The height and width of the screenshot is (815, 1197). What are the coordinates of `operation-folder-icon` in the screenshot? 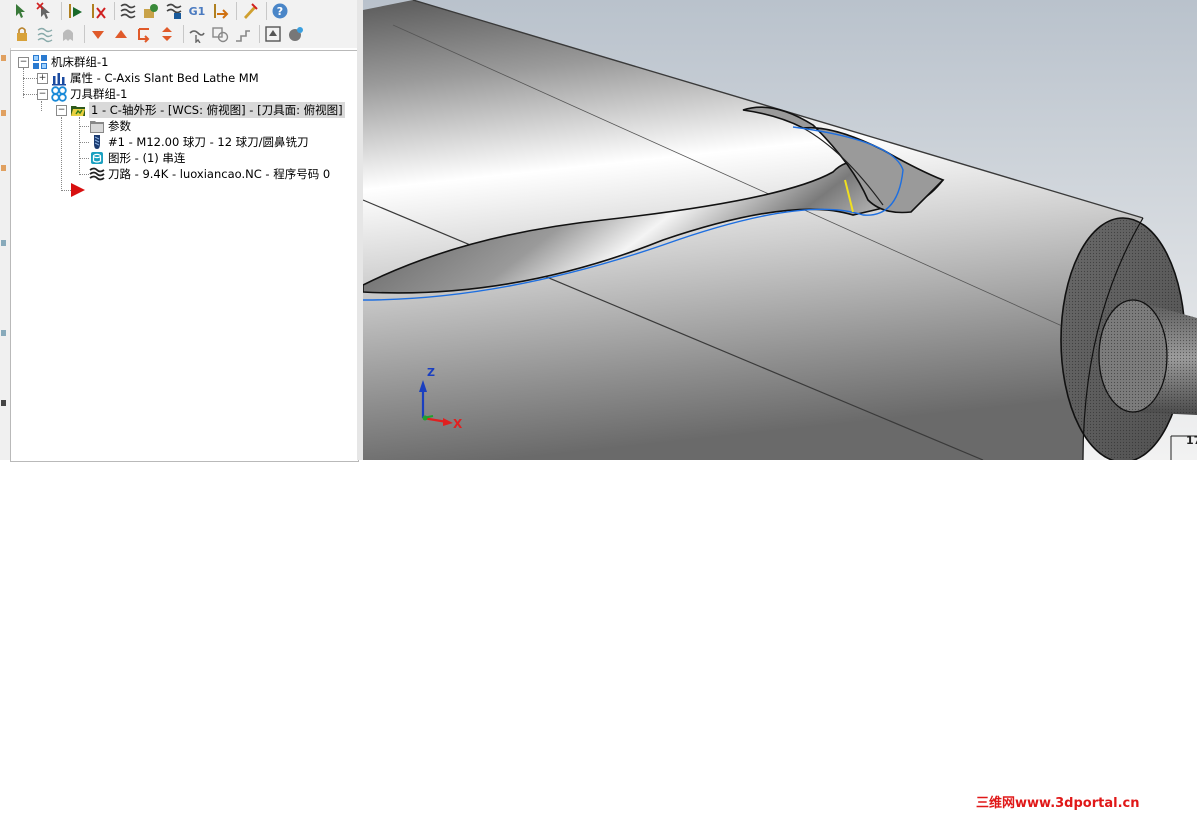 It's located at (78, 111).